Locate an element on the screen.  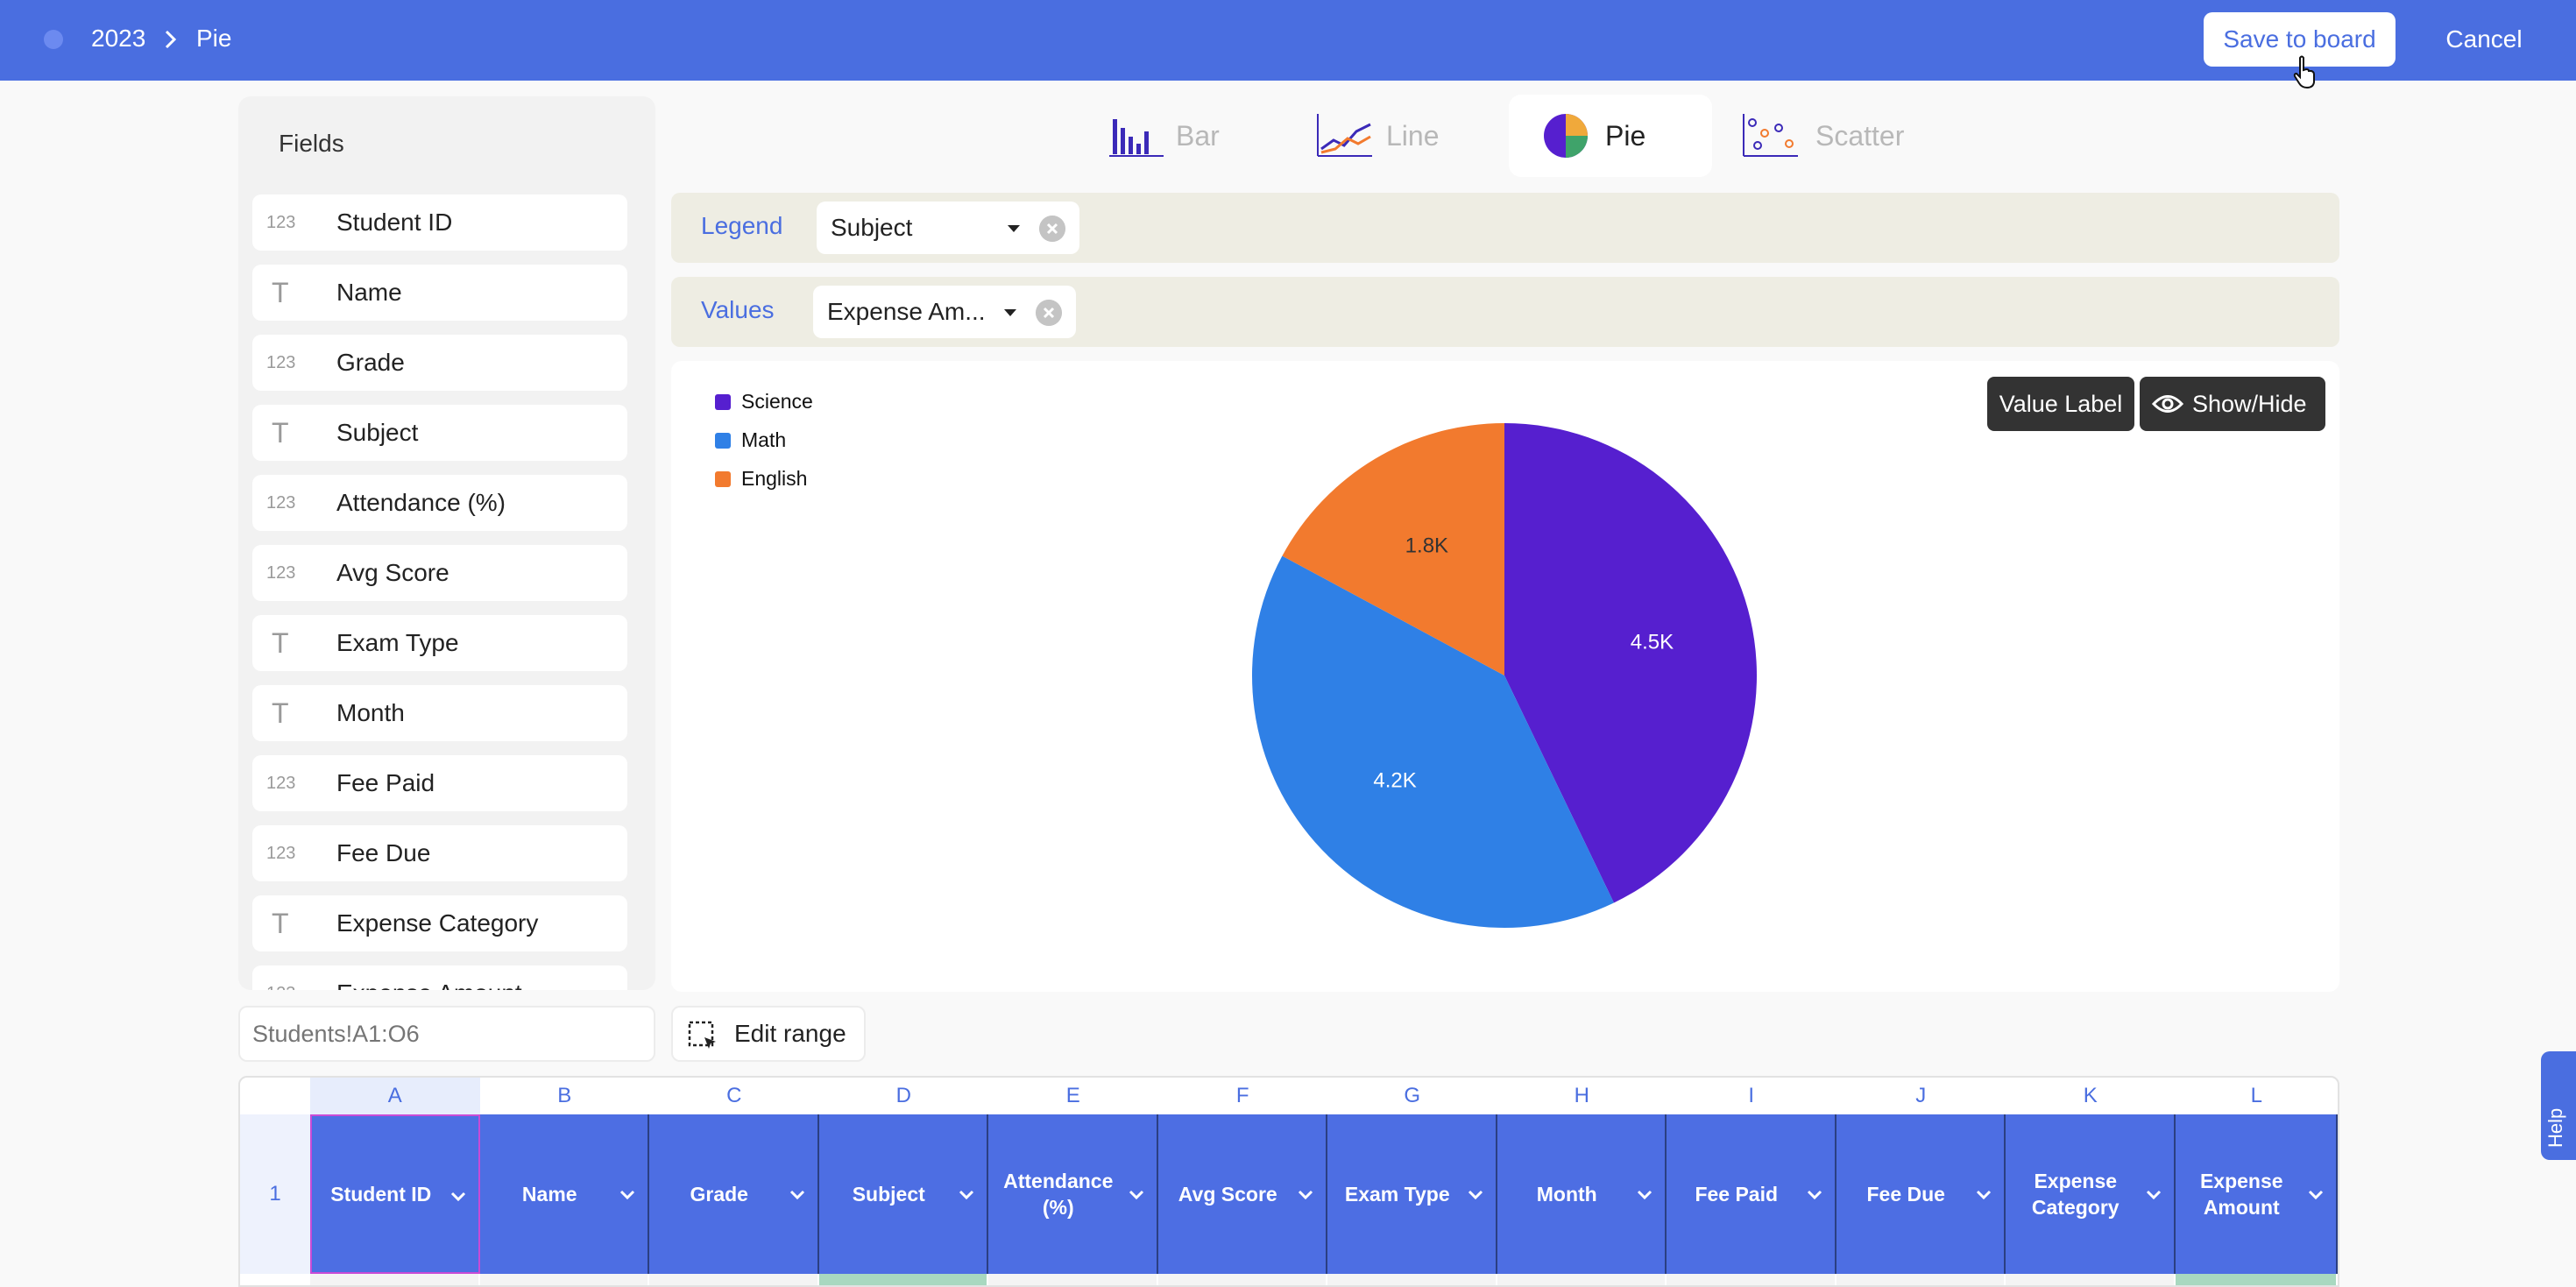
chart-type-scatter-tab: Scatter is located at coordinates (1827, 136).